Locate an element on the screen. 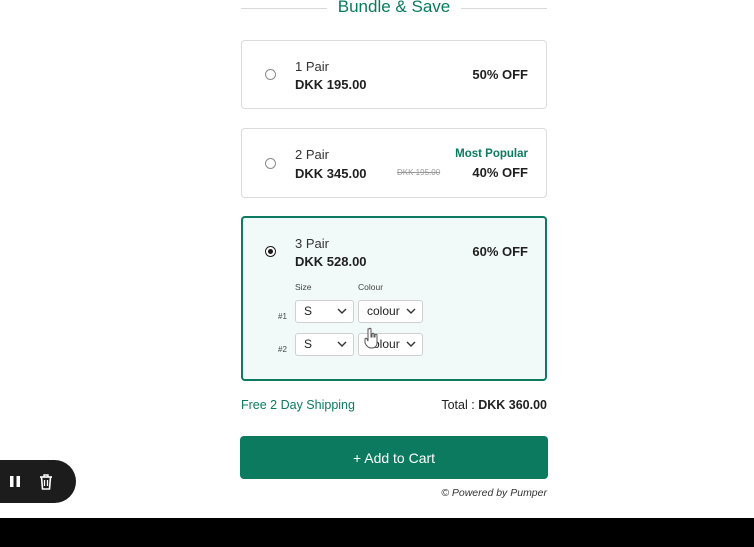  variant-row-2-number: #2 is located at coordinates (282, 349).